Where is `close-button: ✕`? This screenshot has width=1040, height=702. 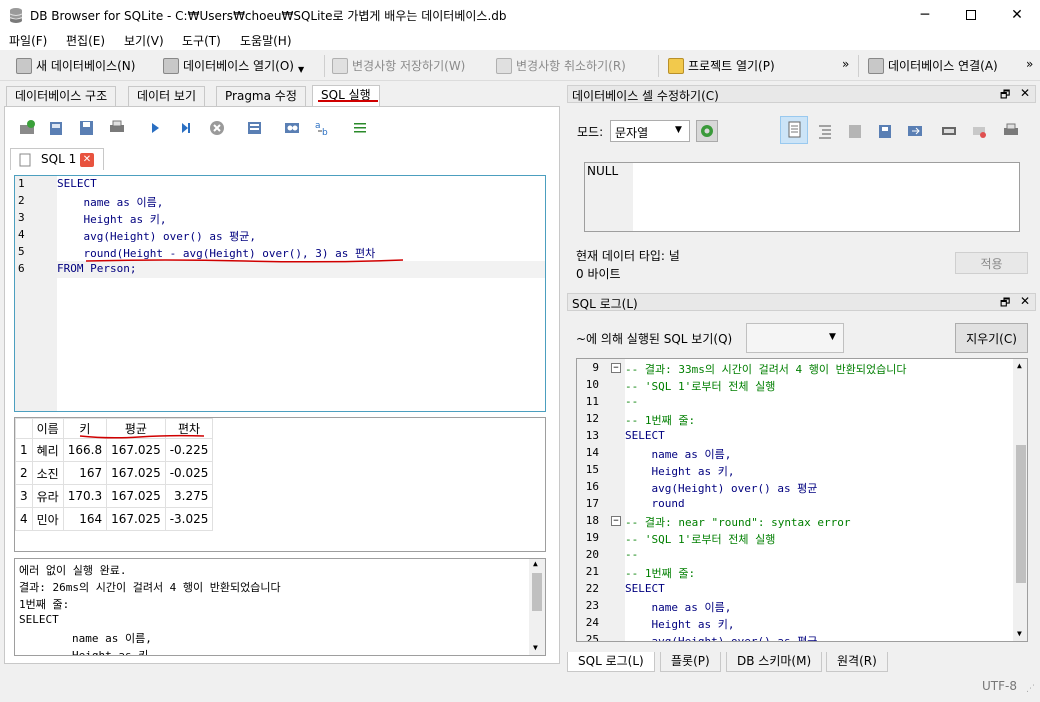 close-button: ✕ is located at coordinates (1017, 15).